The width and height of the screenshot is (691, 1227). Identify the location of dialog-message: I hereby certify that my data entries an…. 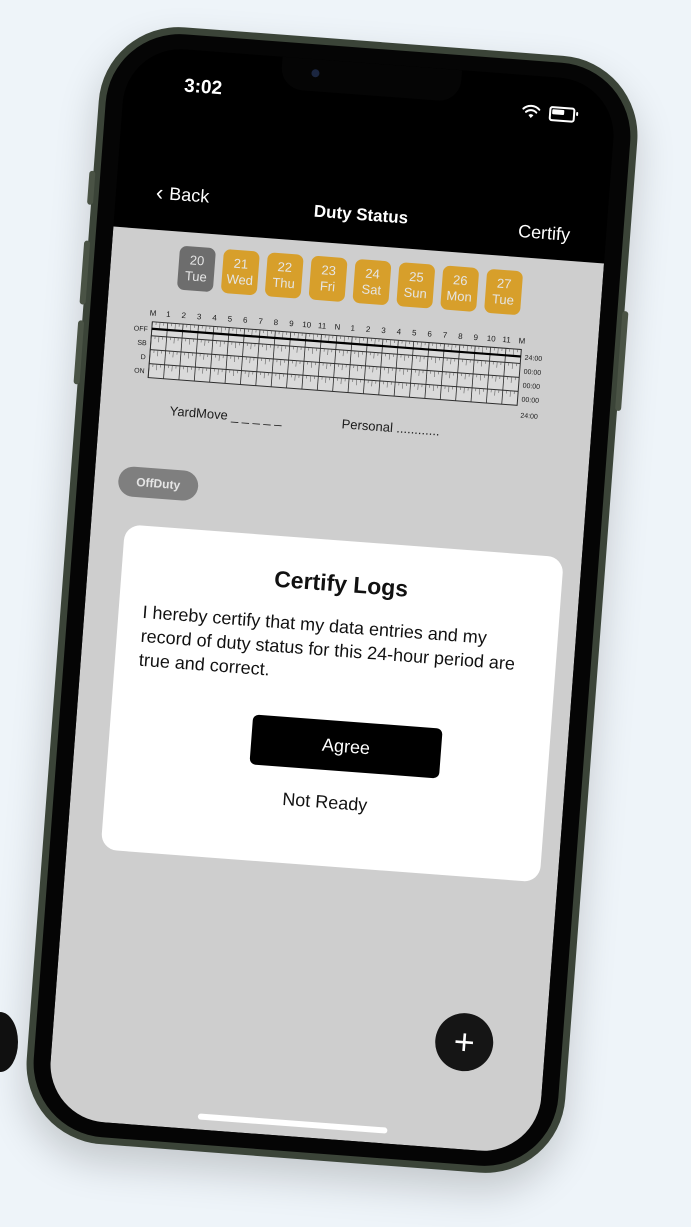
(327, 640).